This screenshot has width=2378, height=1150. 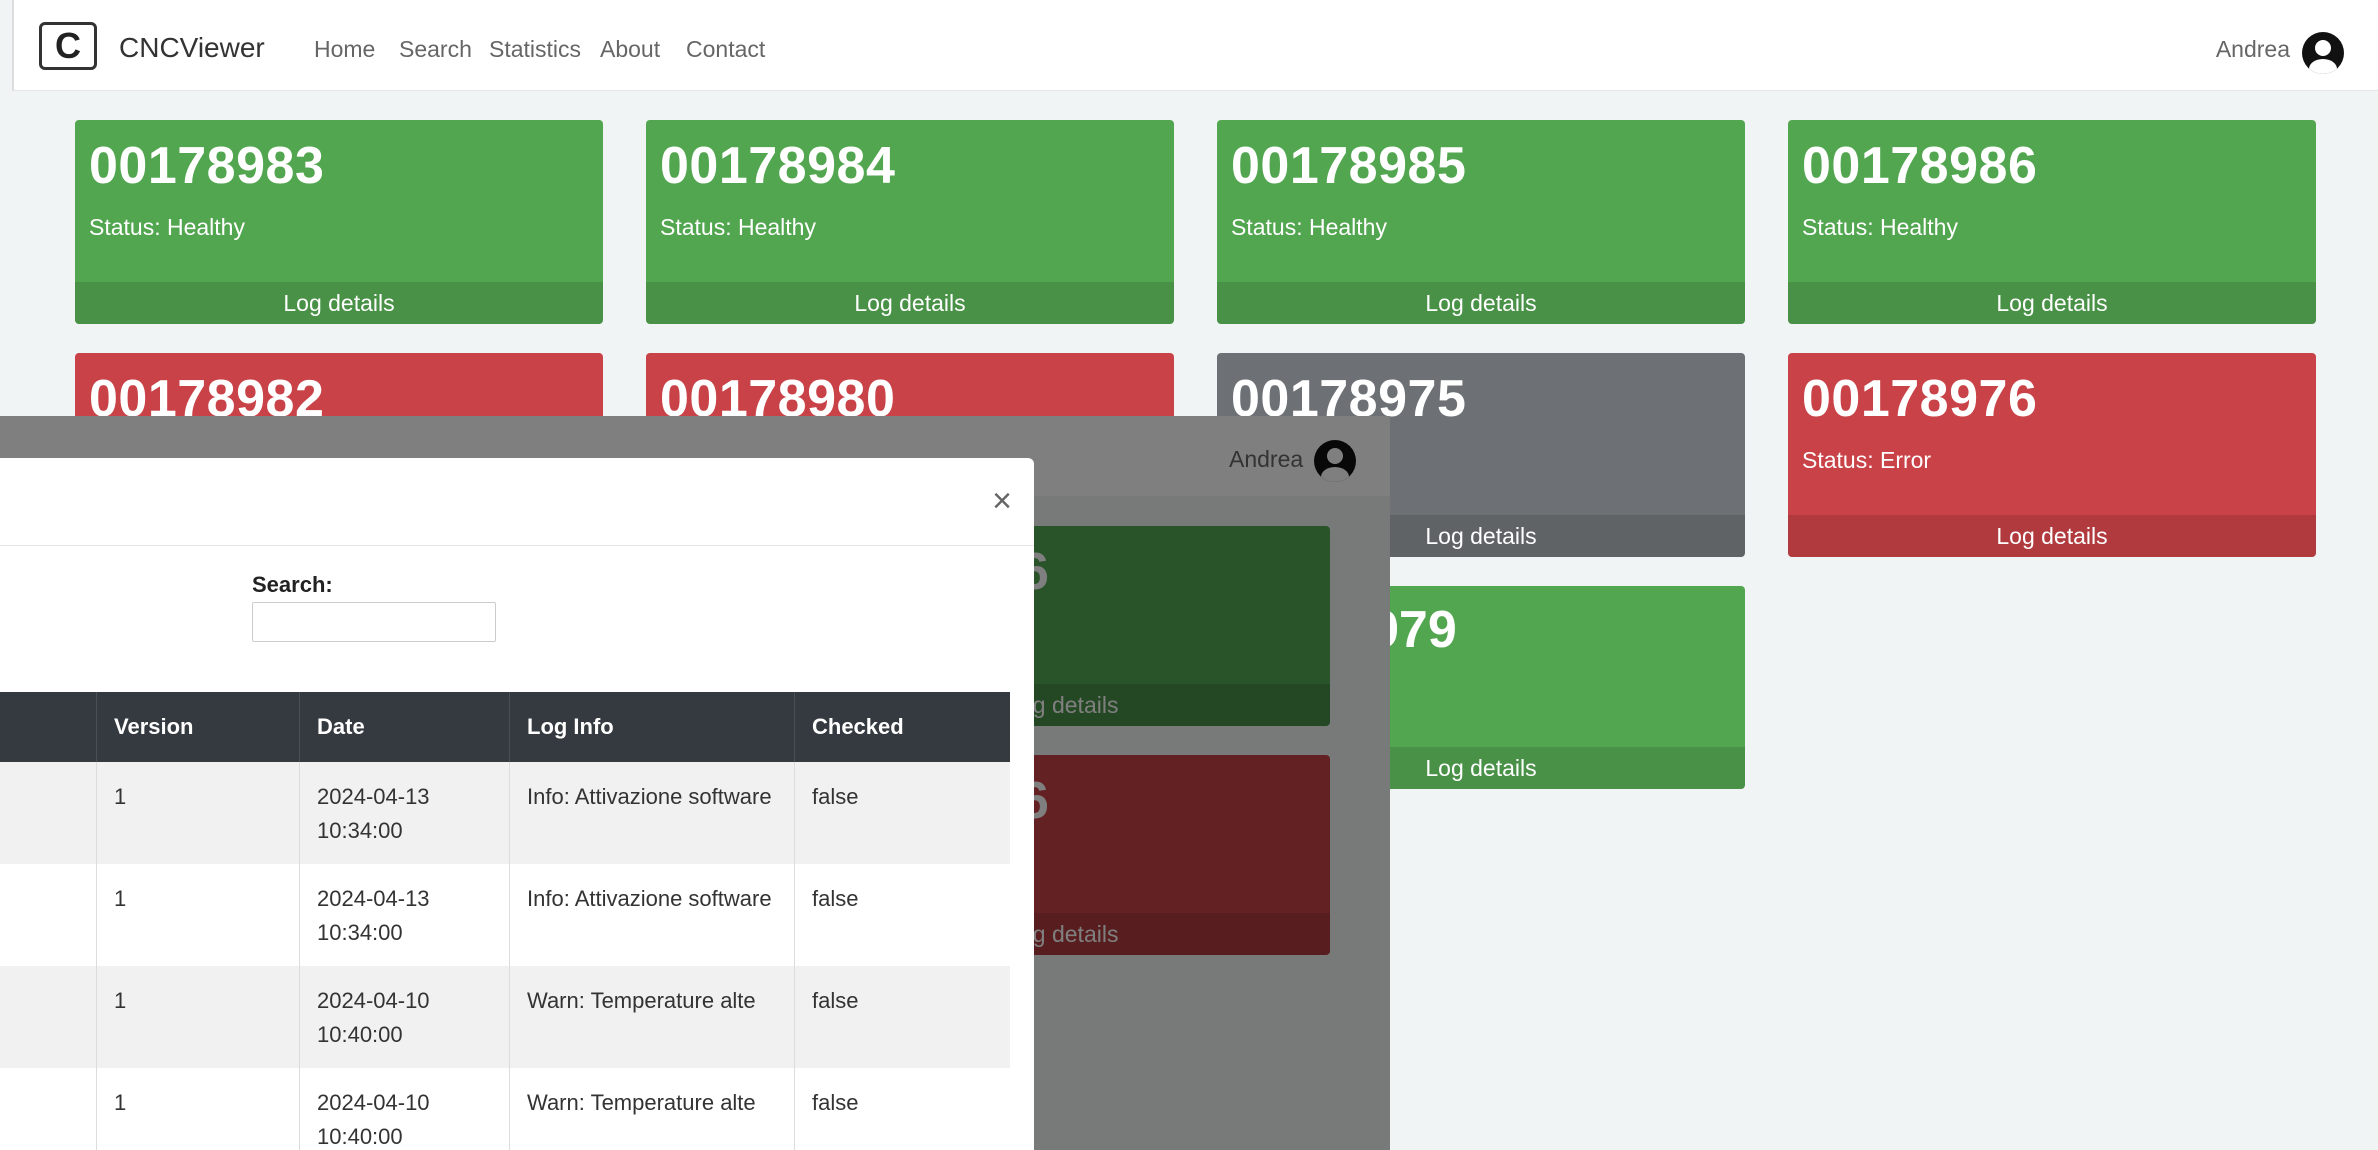 What do you see at coordinates (68, 46) in the screenshot?
I see `brand-logo: C` at bounding box center [68, 46].